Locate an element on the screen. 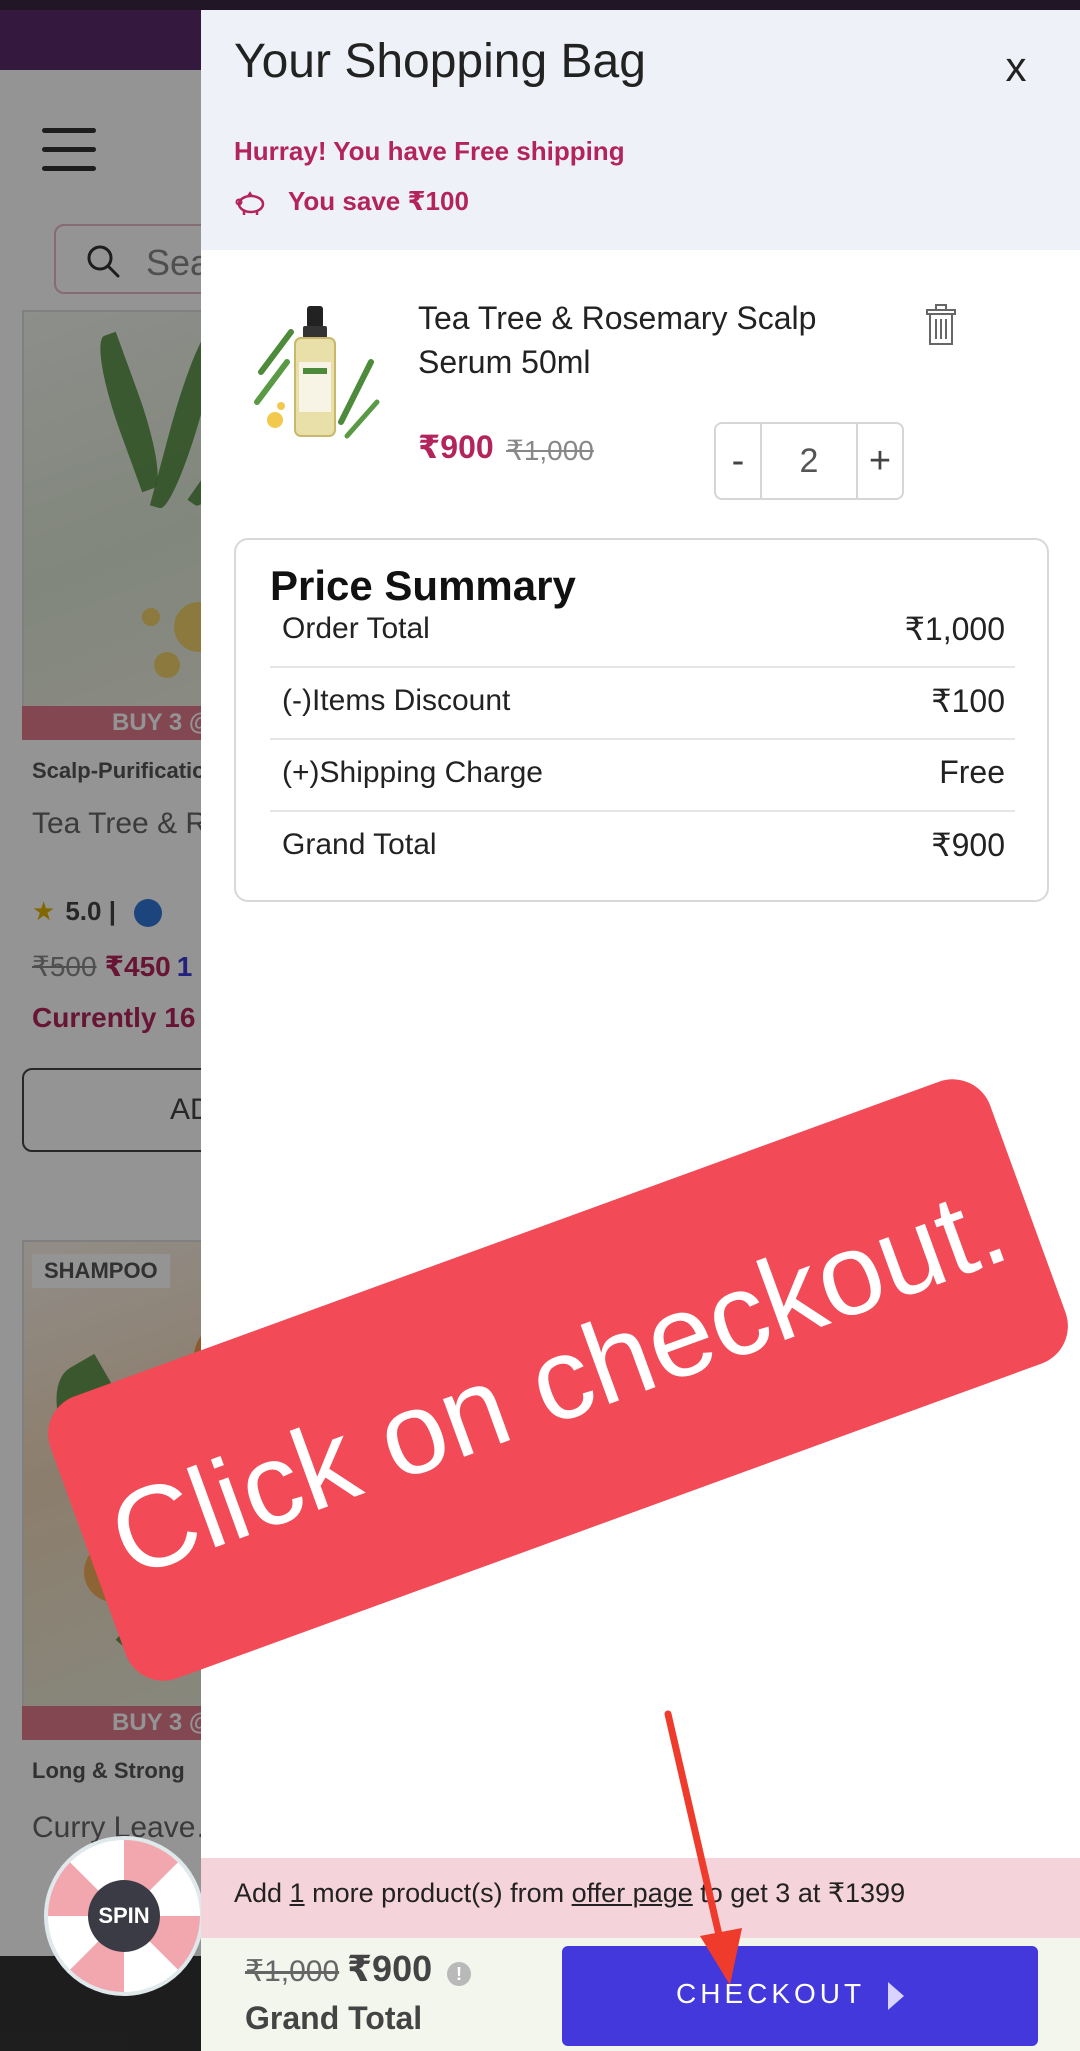 This screenshot has height=2051, width=1080. savings-message: You save ₹100 is located at coordinates (378, 201).